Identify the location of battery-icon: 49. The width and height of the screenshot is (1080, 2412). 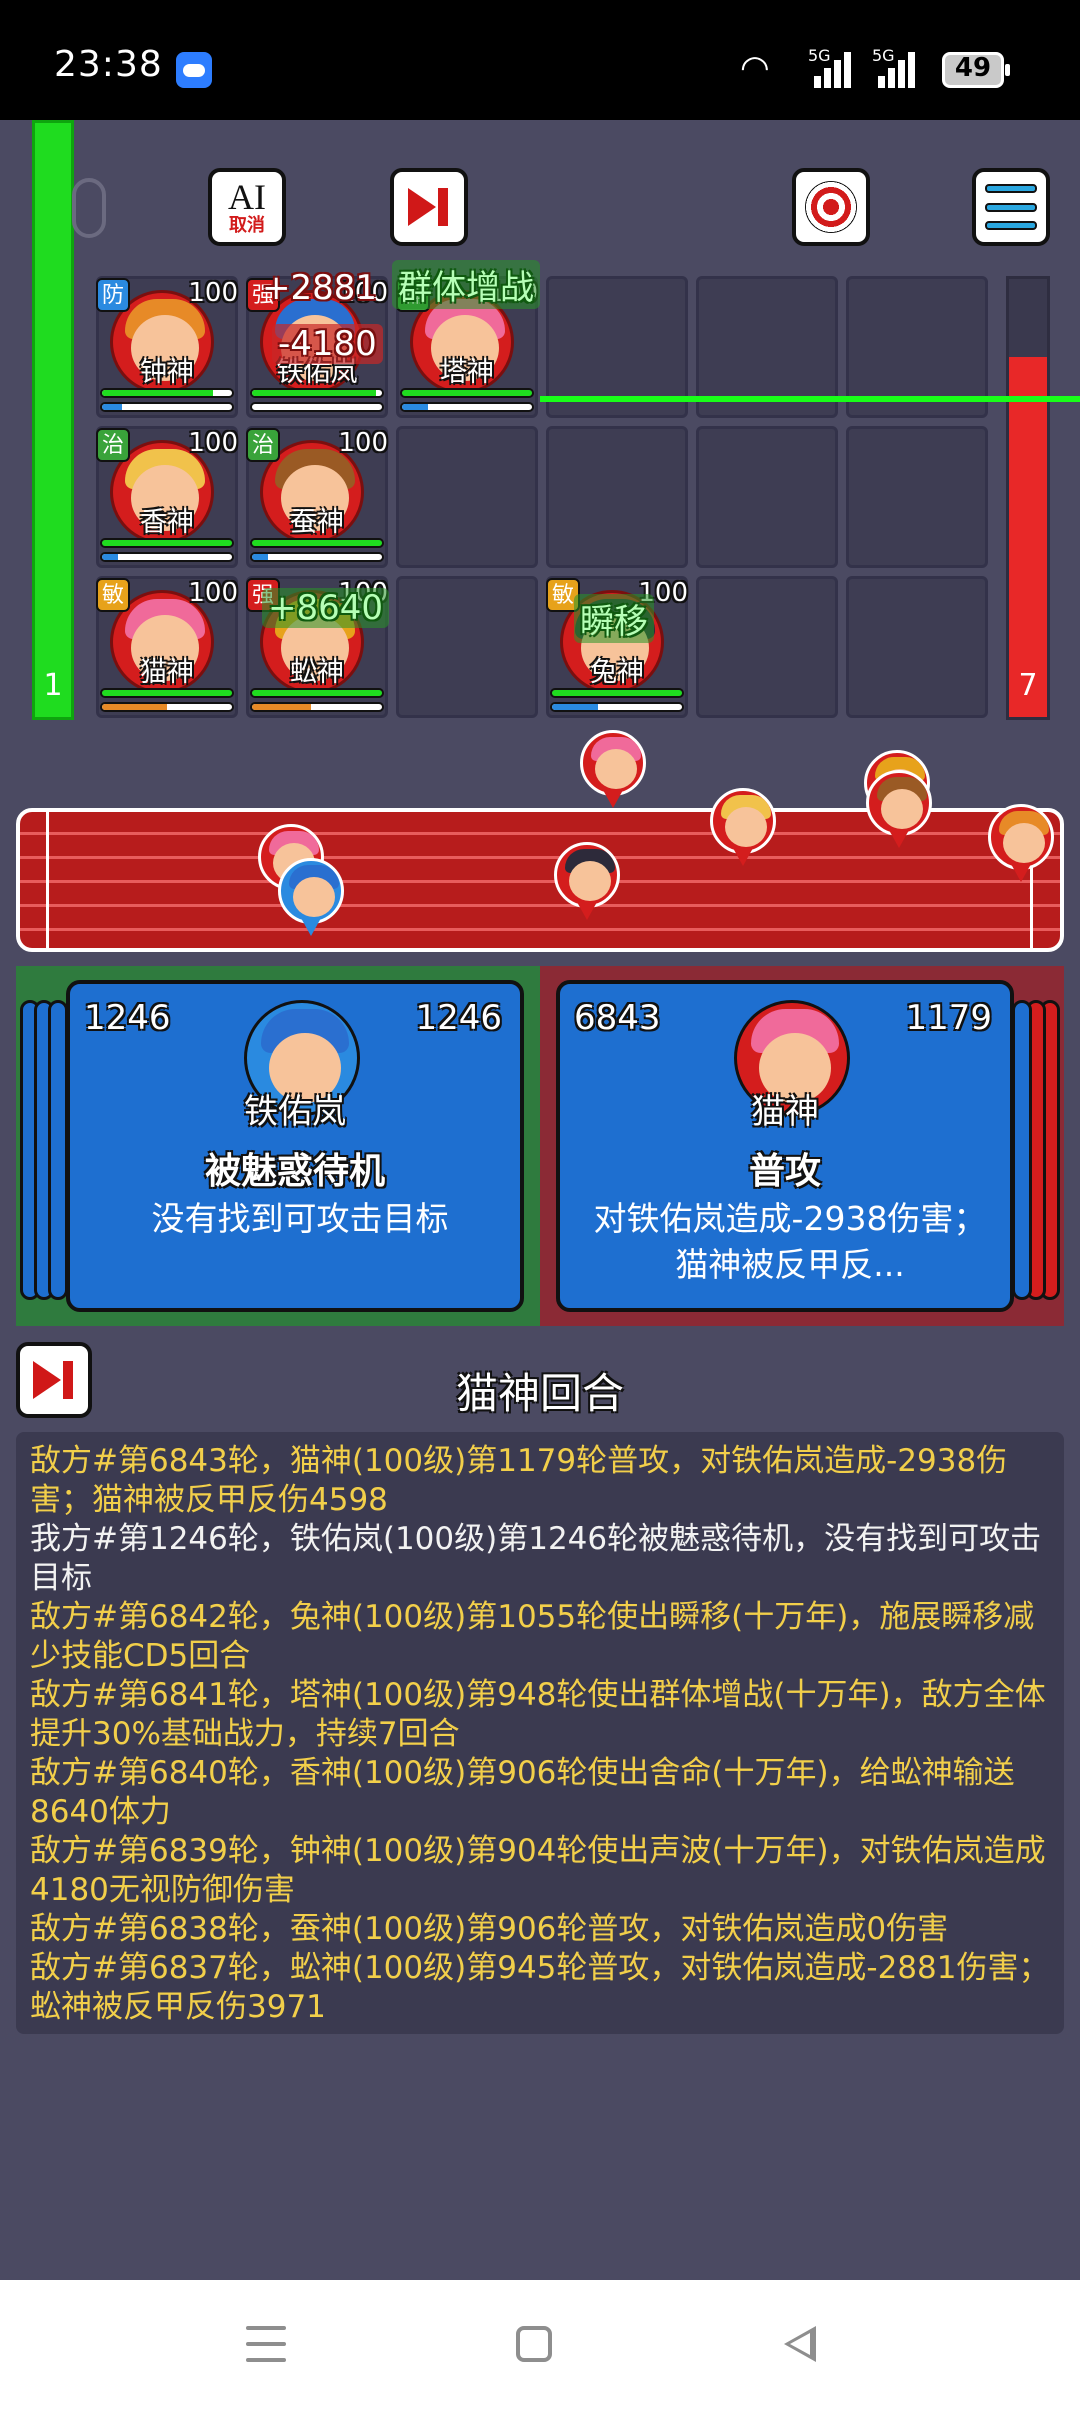
(976, 70).